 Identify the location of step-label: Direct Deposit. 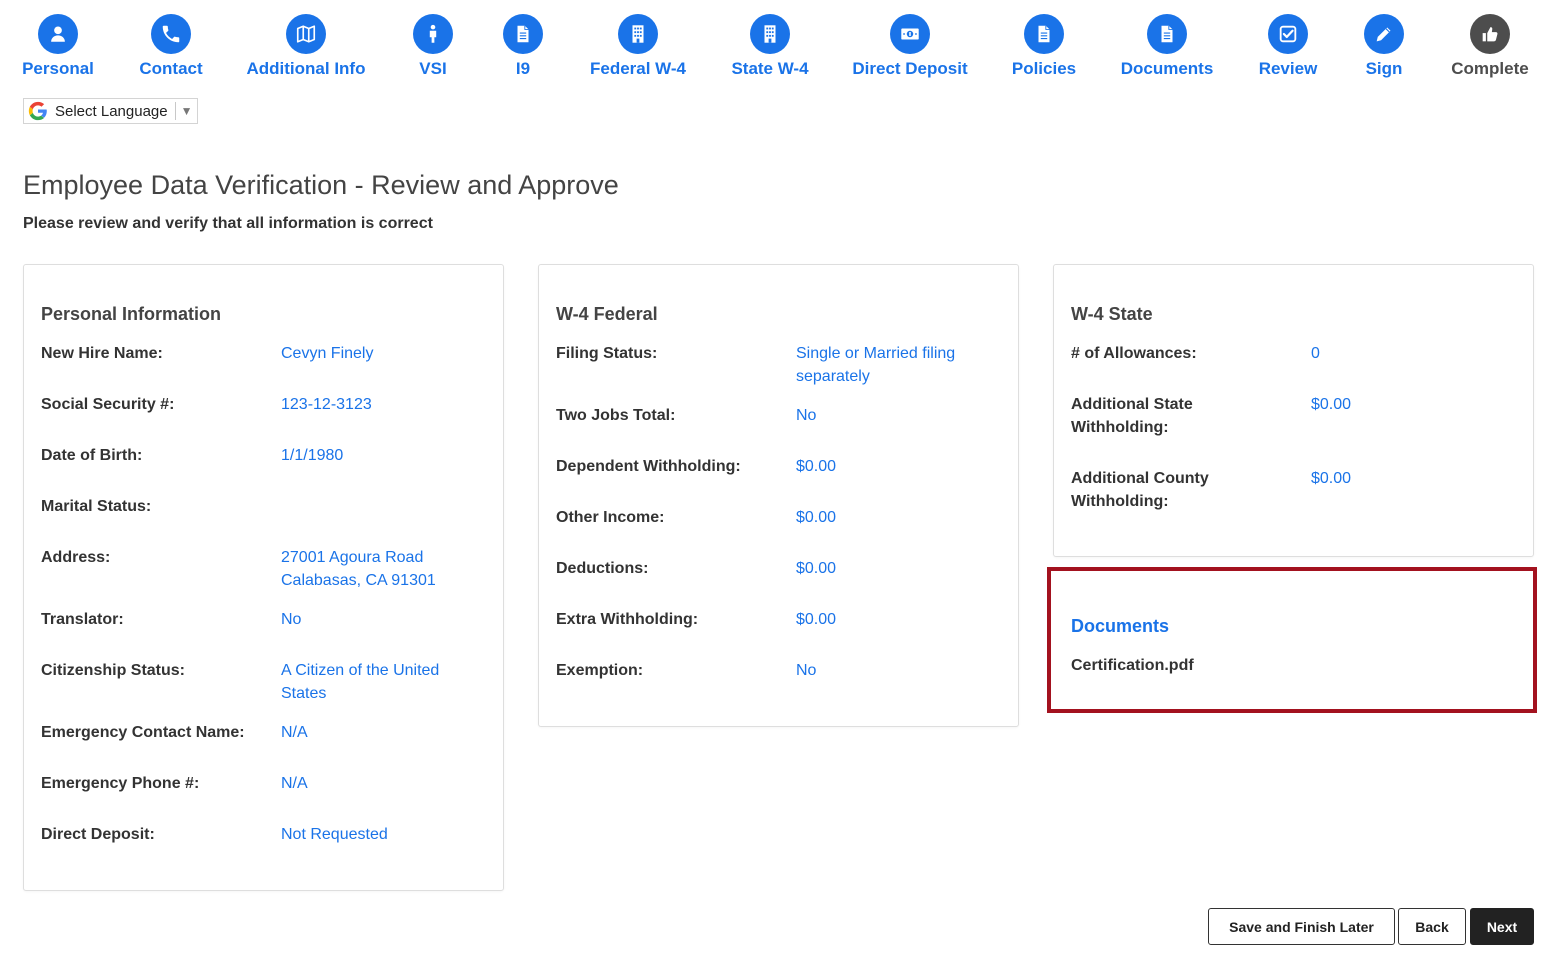
(910, 68).